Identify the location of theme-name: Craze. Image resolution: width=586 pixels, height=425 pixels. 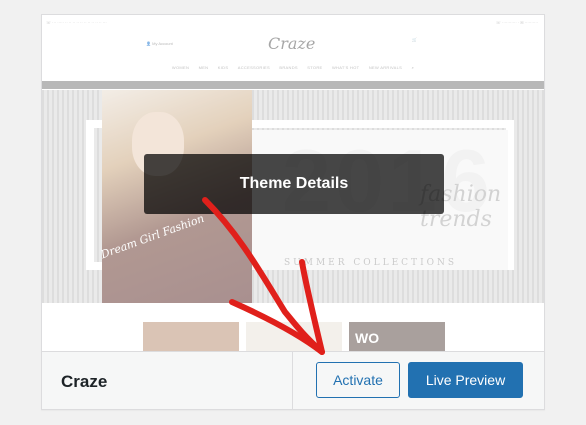
(84, 381).